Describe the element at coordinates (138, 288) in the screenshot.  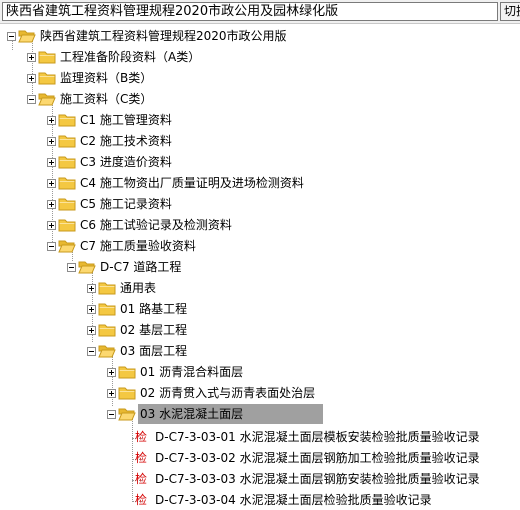
I see `tree-node-label: 通用表` at that location.